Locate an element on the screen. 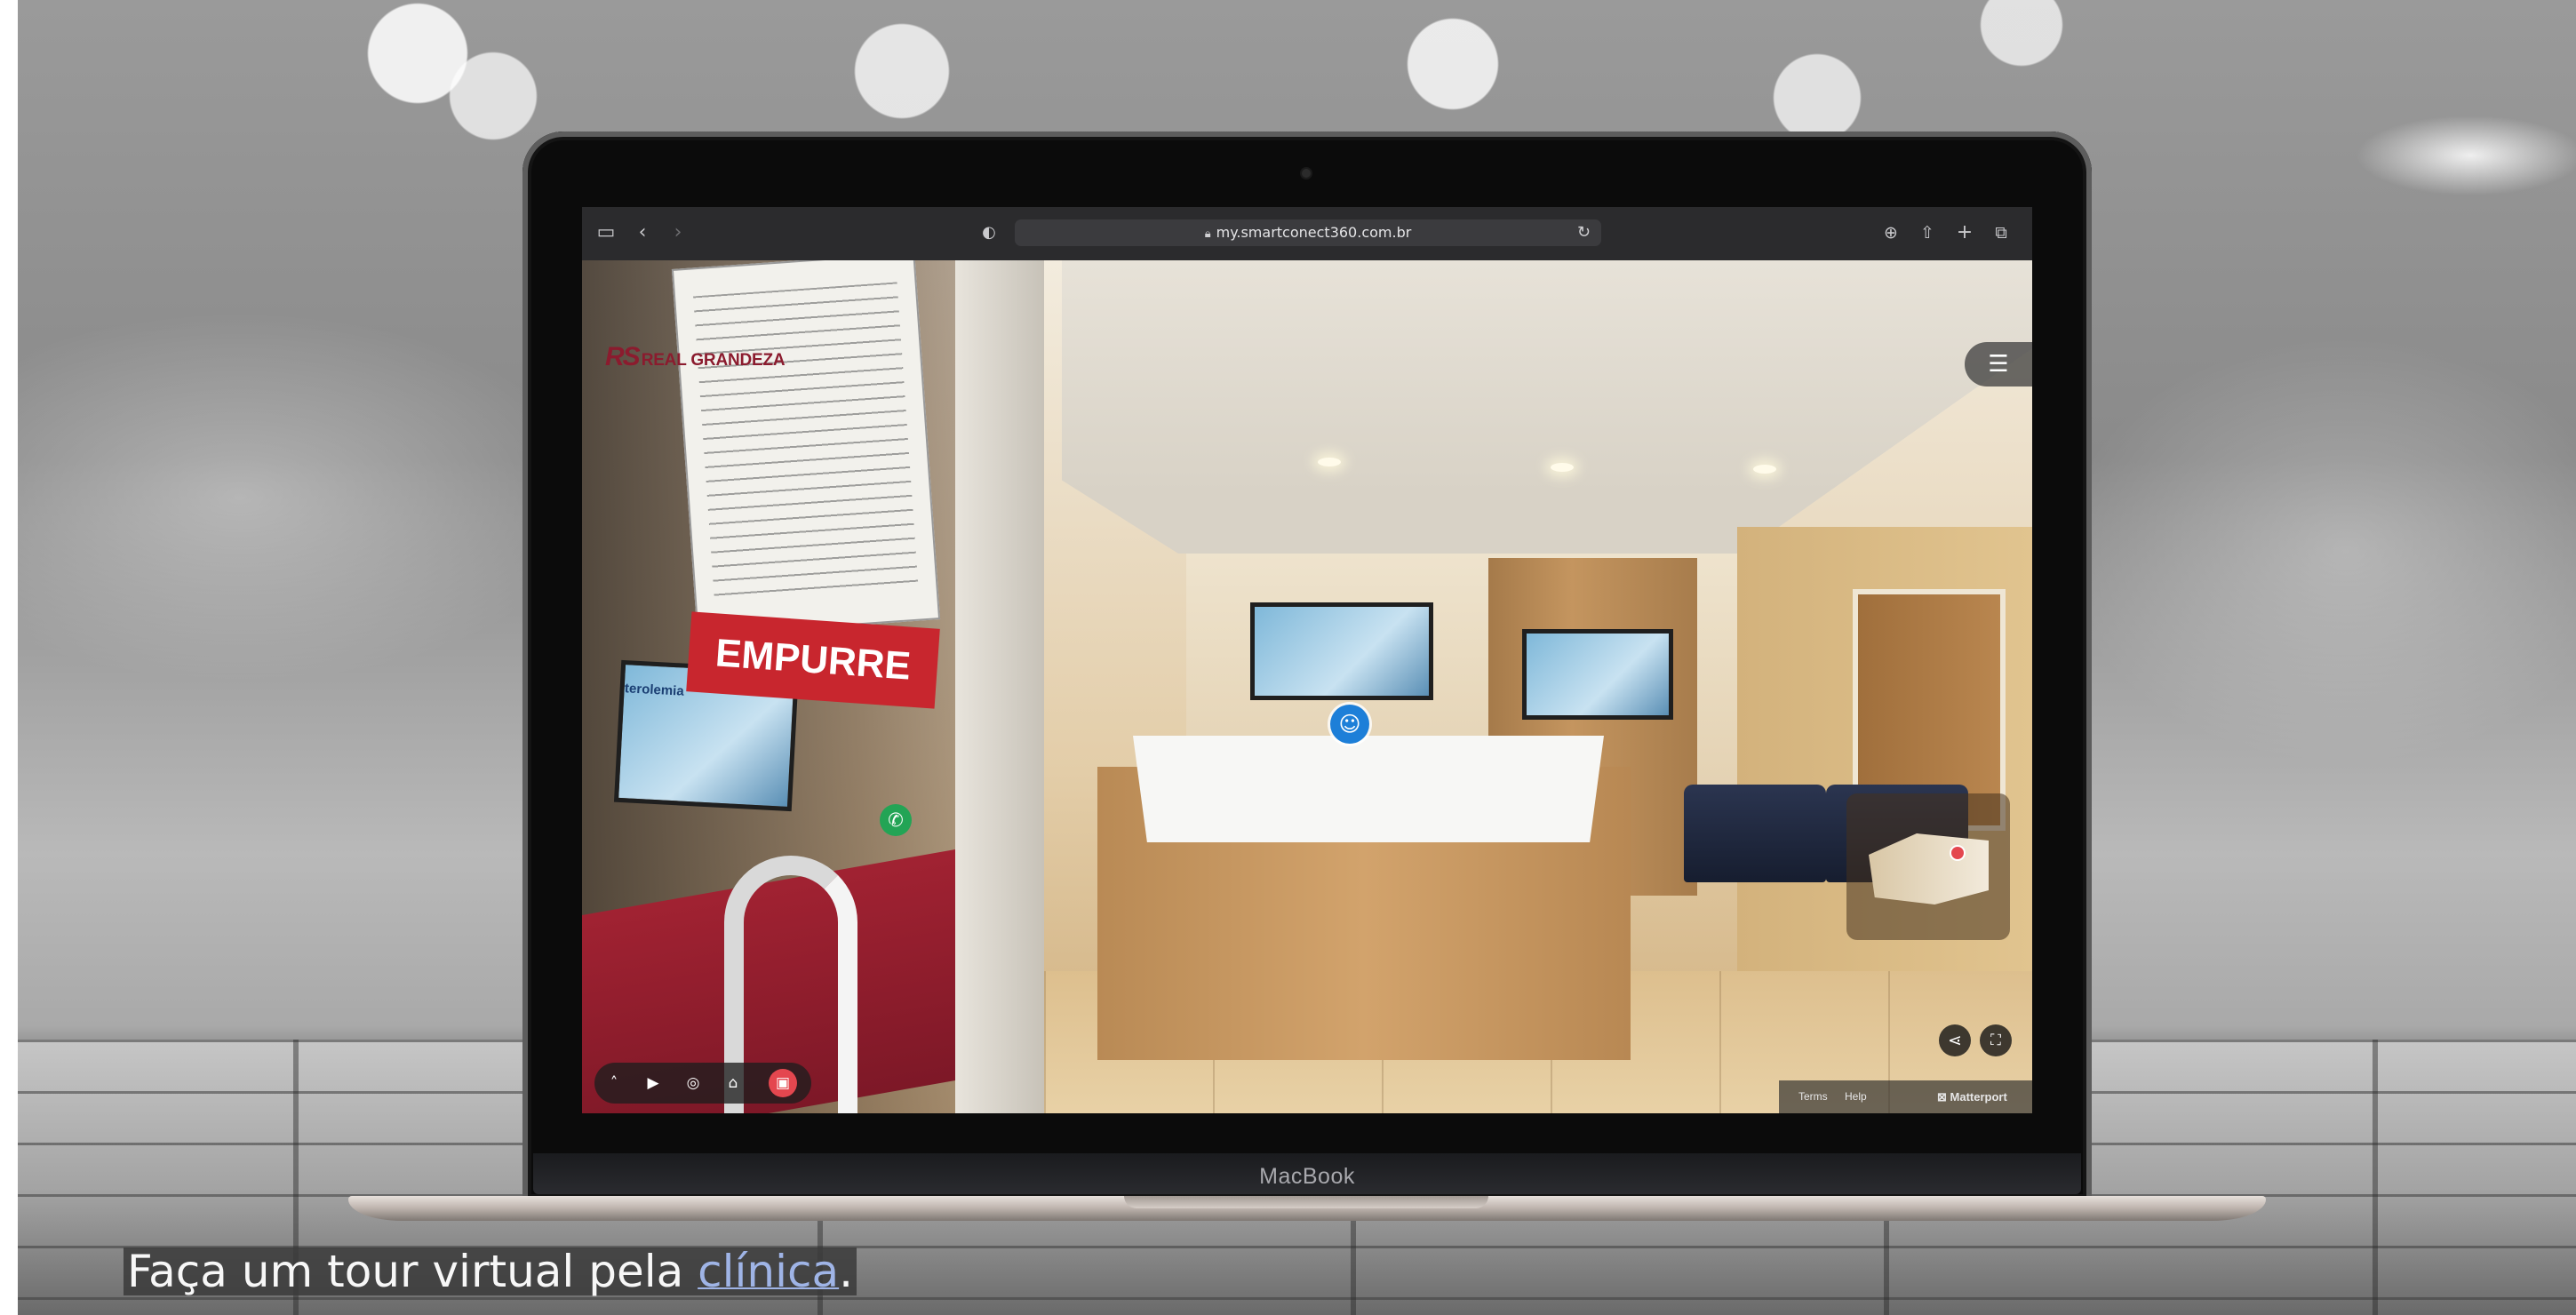 This screenshot has width=2576, height=1315. matterport-label: Matterport is located at coordinates (1978, 1097).